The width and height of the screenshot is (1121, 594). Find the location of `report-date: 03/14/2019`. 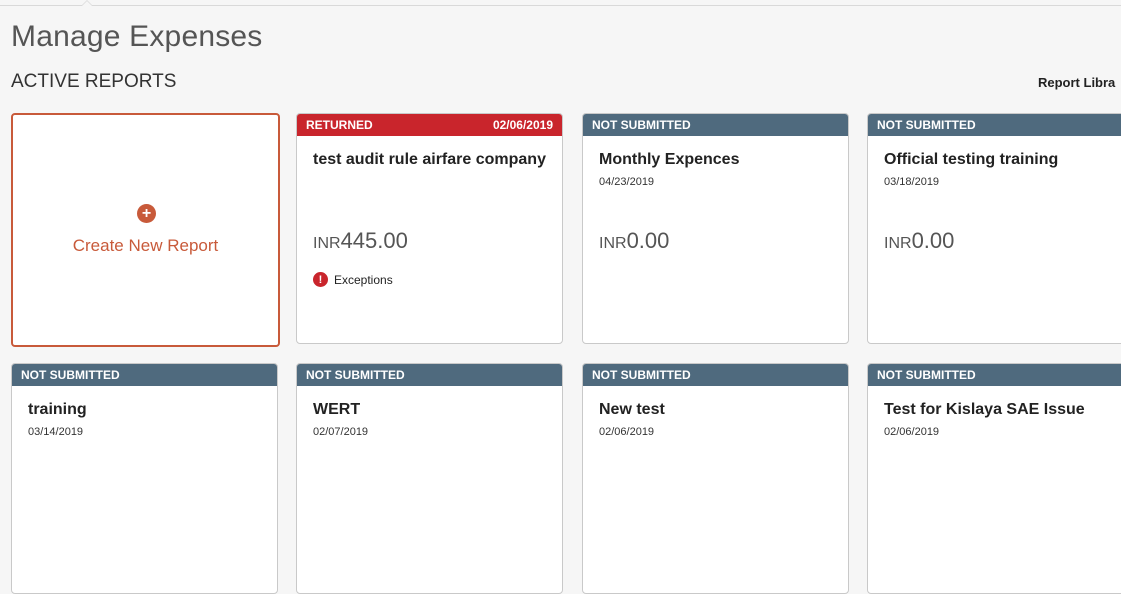

report-date: 03/14/2019 is located at coordinates (56, 432).